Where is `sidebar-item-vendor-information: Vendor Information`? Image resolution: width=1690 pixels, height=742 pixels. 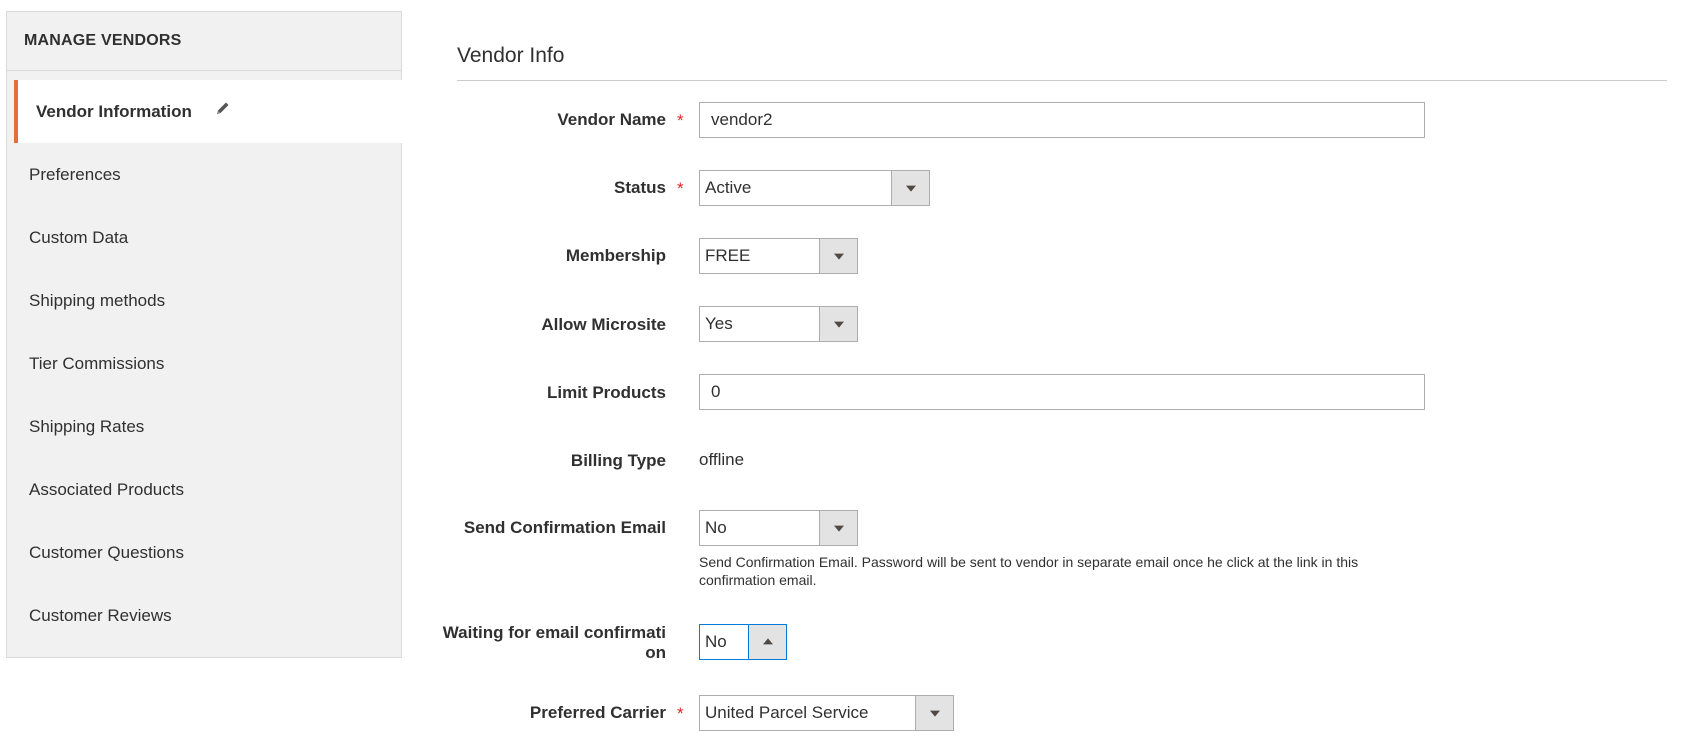
sidebar-item-vendor-information: Vendor Information is located at coordinates (211, 111).